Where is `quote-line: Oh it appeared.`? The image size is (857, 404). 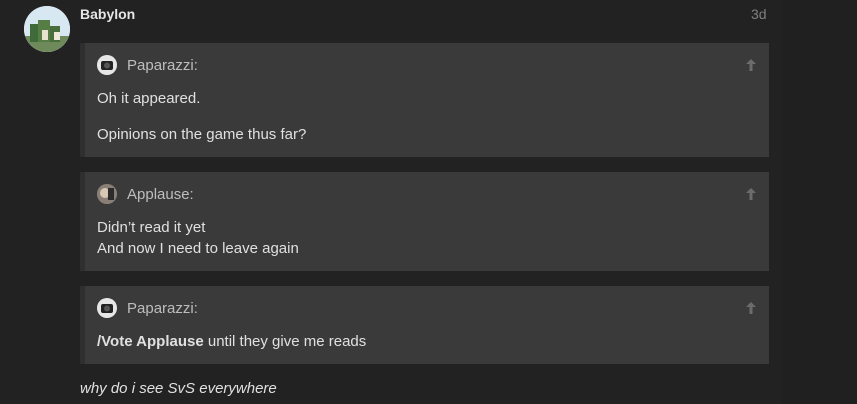
quote-line: Oh it appeared. is located at coordinates (149, 98).